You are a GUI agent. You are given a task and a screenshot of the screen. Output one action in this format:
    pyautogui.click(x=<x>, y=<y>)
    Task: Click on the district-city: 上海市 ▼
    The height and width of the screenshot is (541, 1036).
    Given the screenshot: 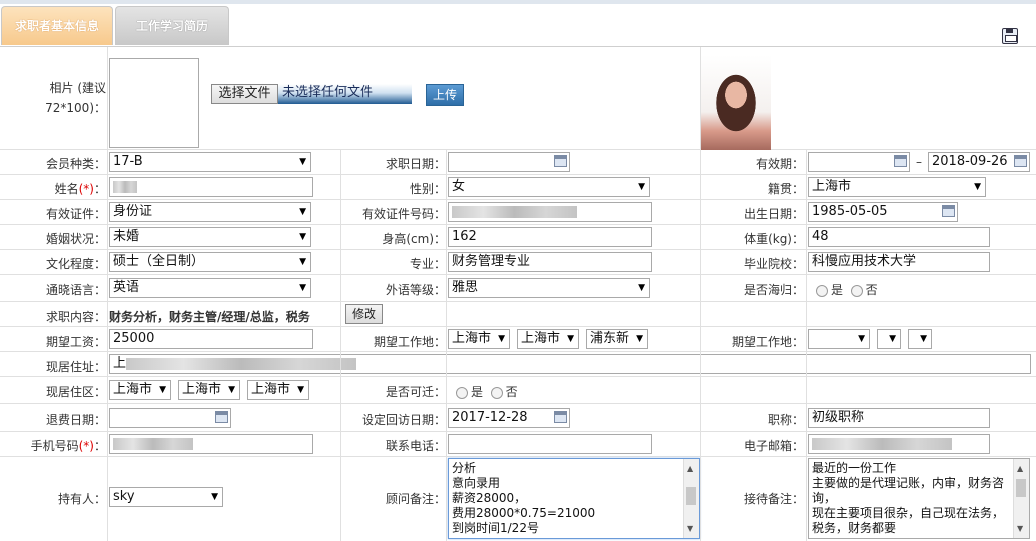 What is the action you would take?
    pyautogui.click(x=209, y=390)
    